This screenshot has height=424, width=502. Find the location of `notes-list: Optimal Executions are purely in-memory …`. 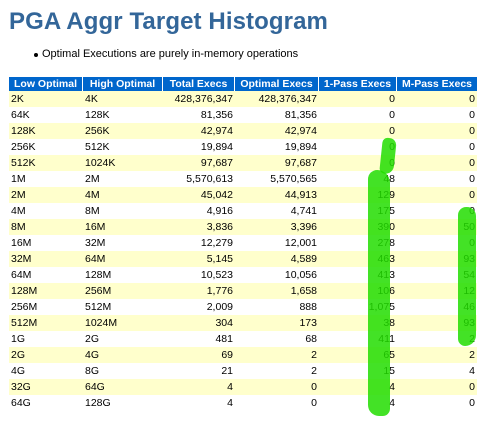

notes-list: Optimal Executions are purely in-memory … is located at coordinates (165, 54).